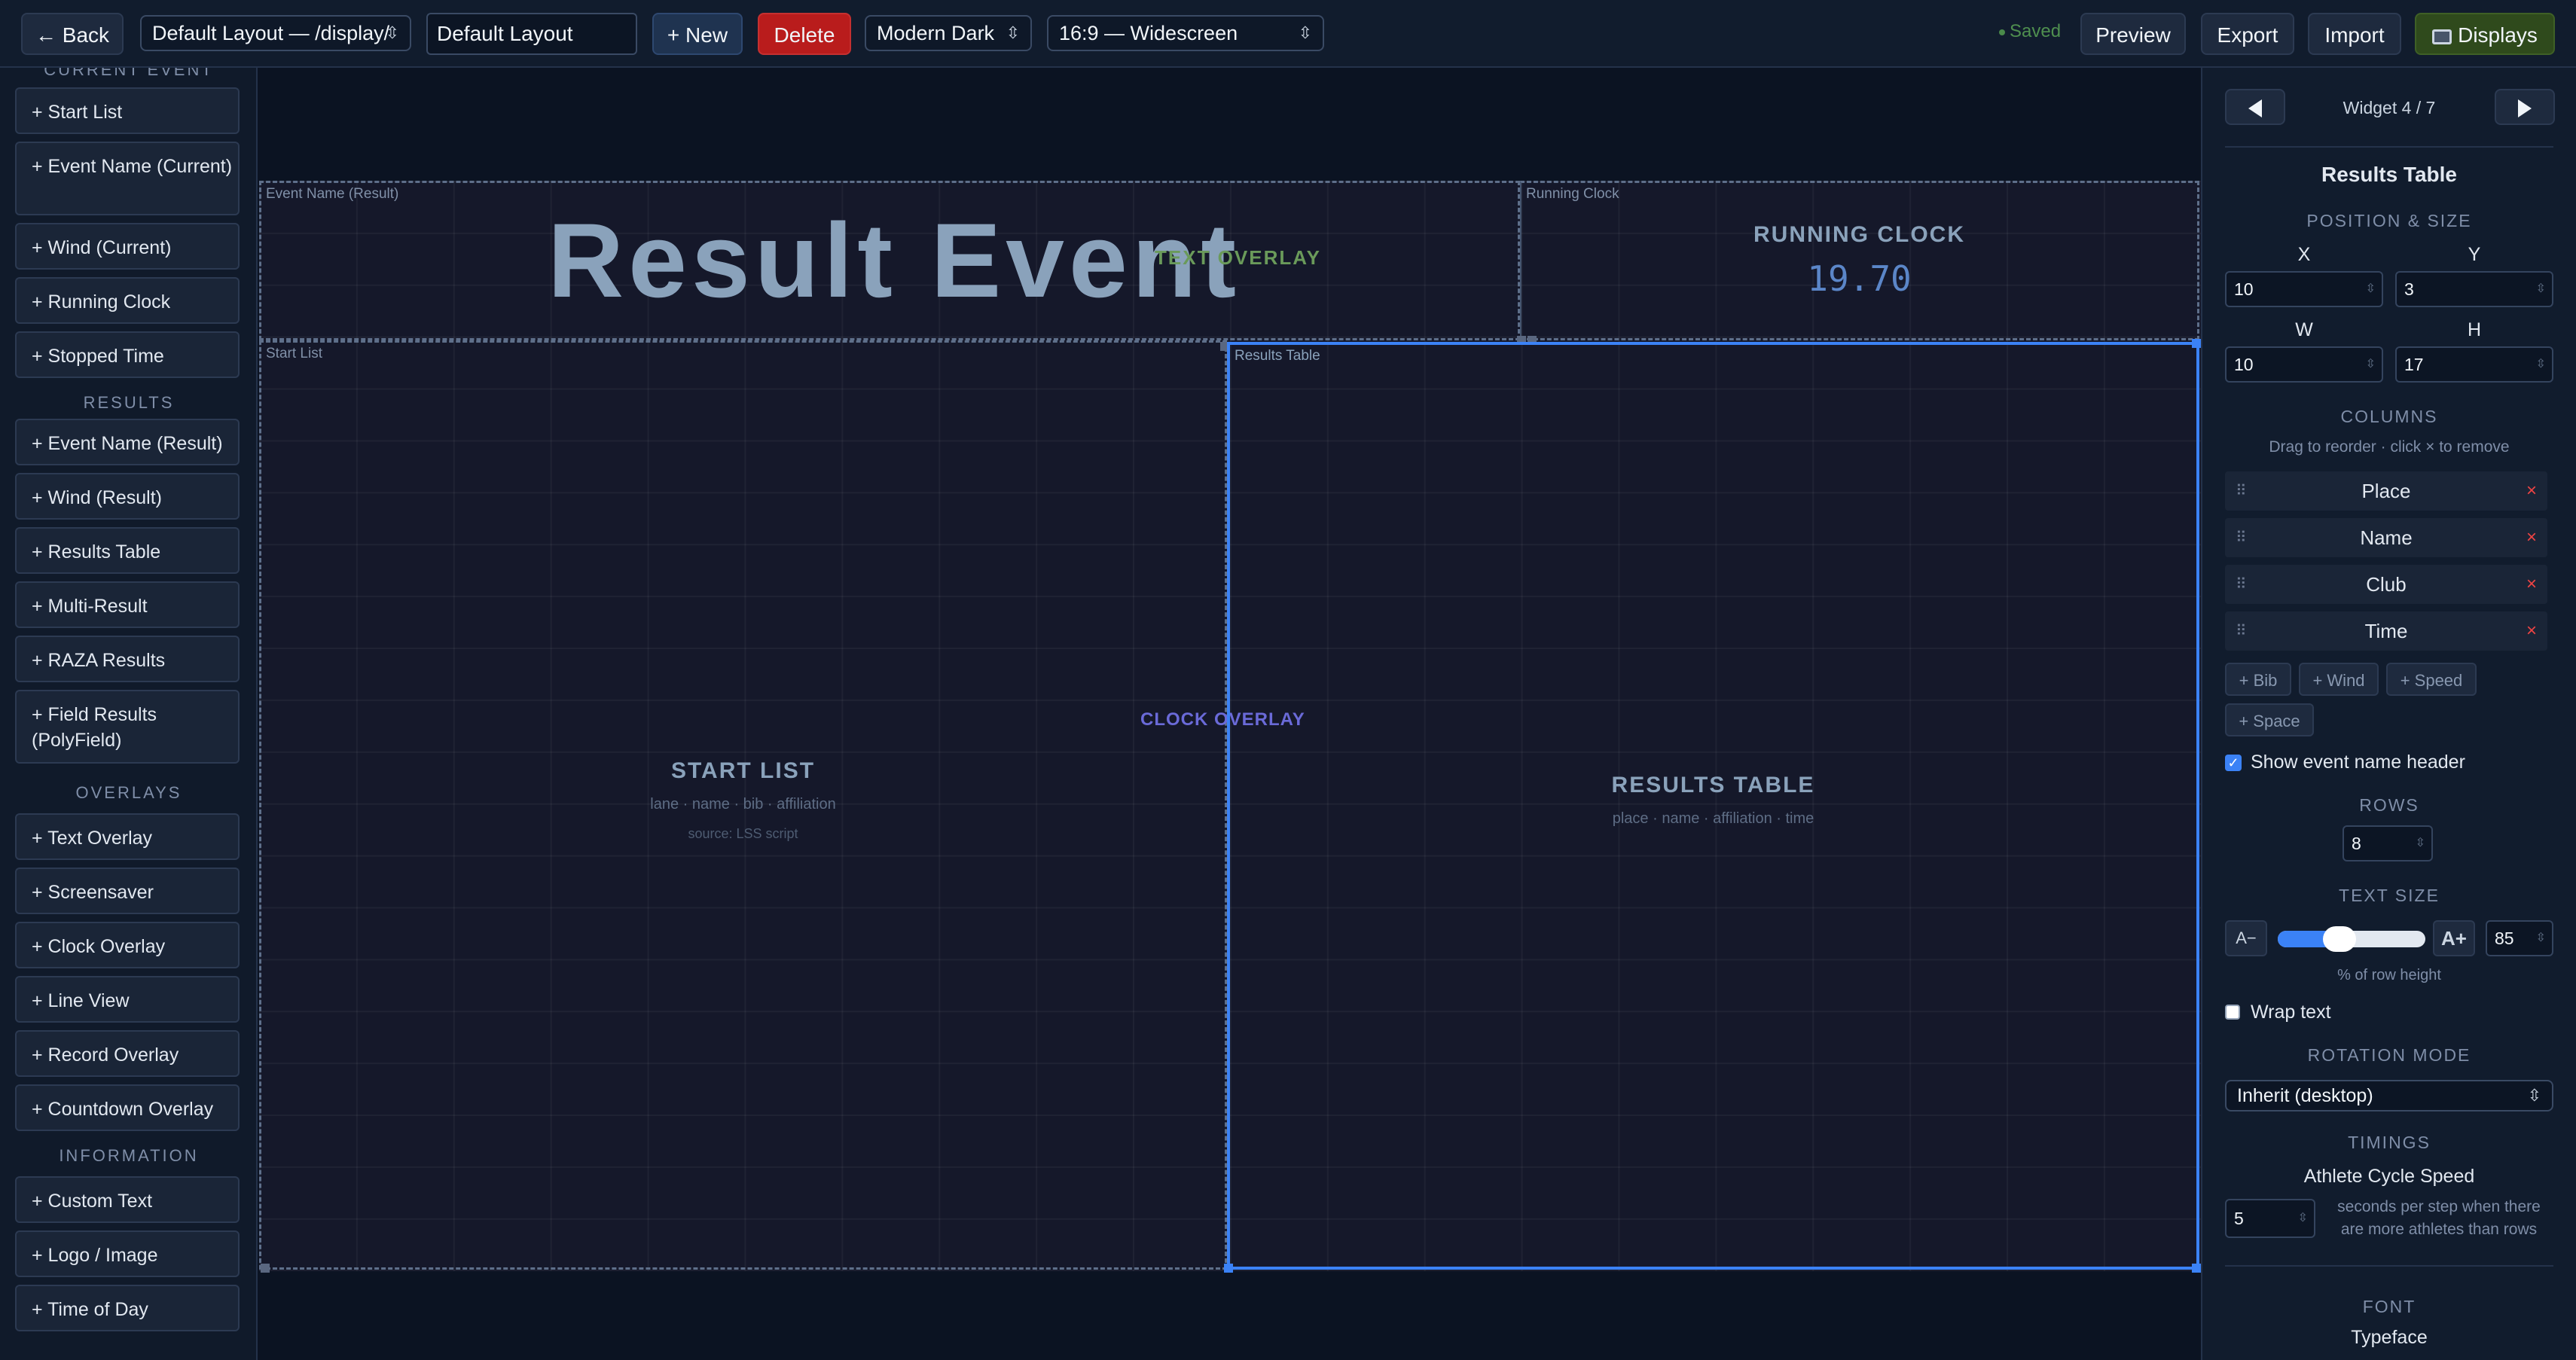 The height and width of the screenshot is (1360, 2576). I want to click on back-button: ← Back, so click(72, 34).